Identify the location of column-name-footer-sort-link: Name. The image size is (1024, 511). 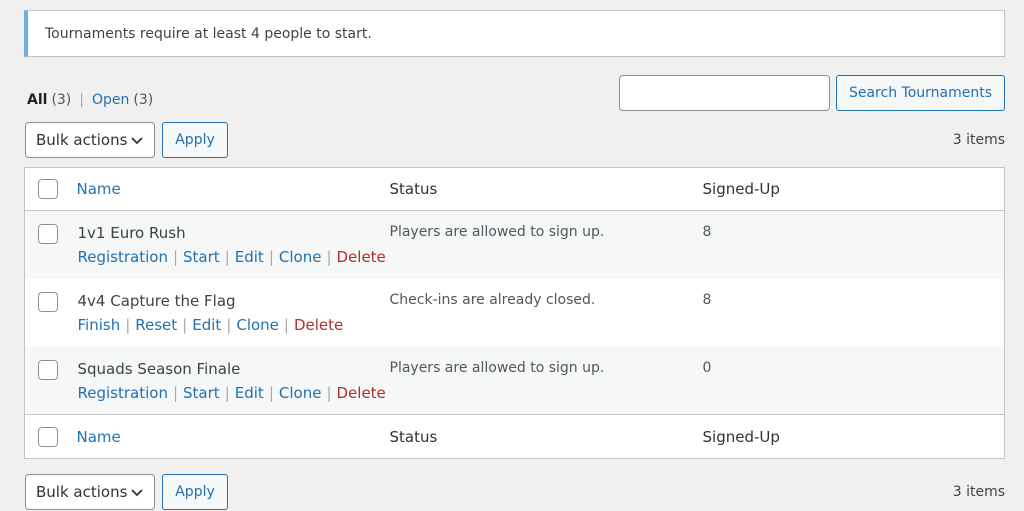
(99, 437).